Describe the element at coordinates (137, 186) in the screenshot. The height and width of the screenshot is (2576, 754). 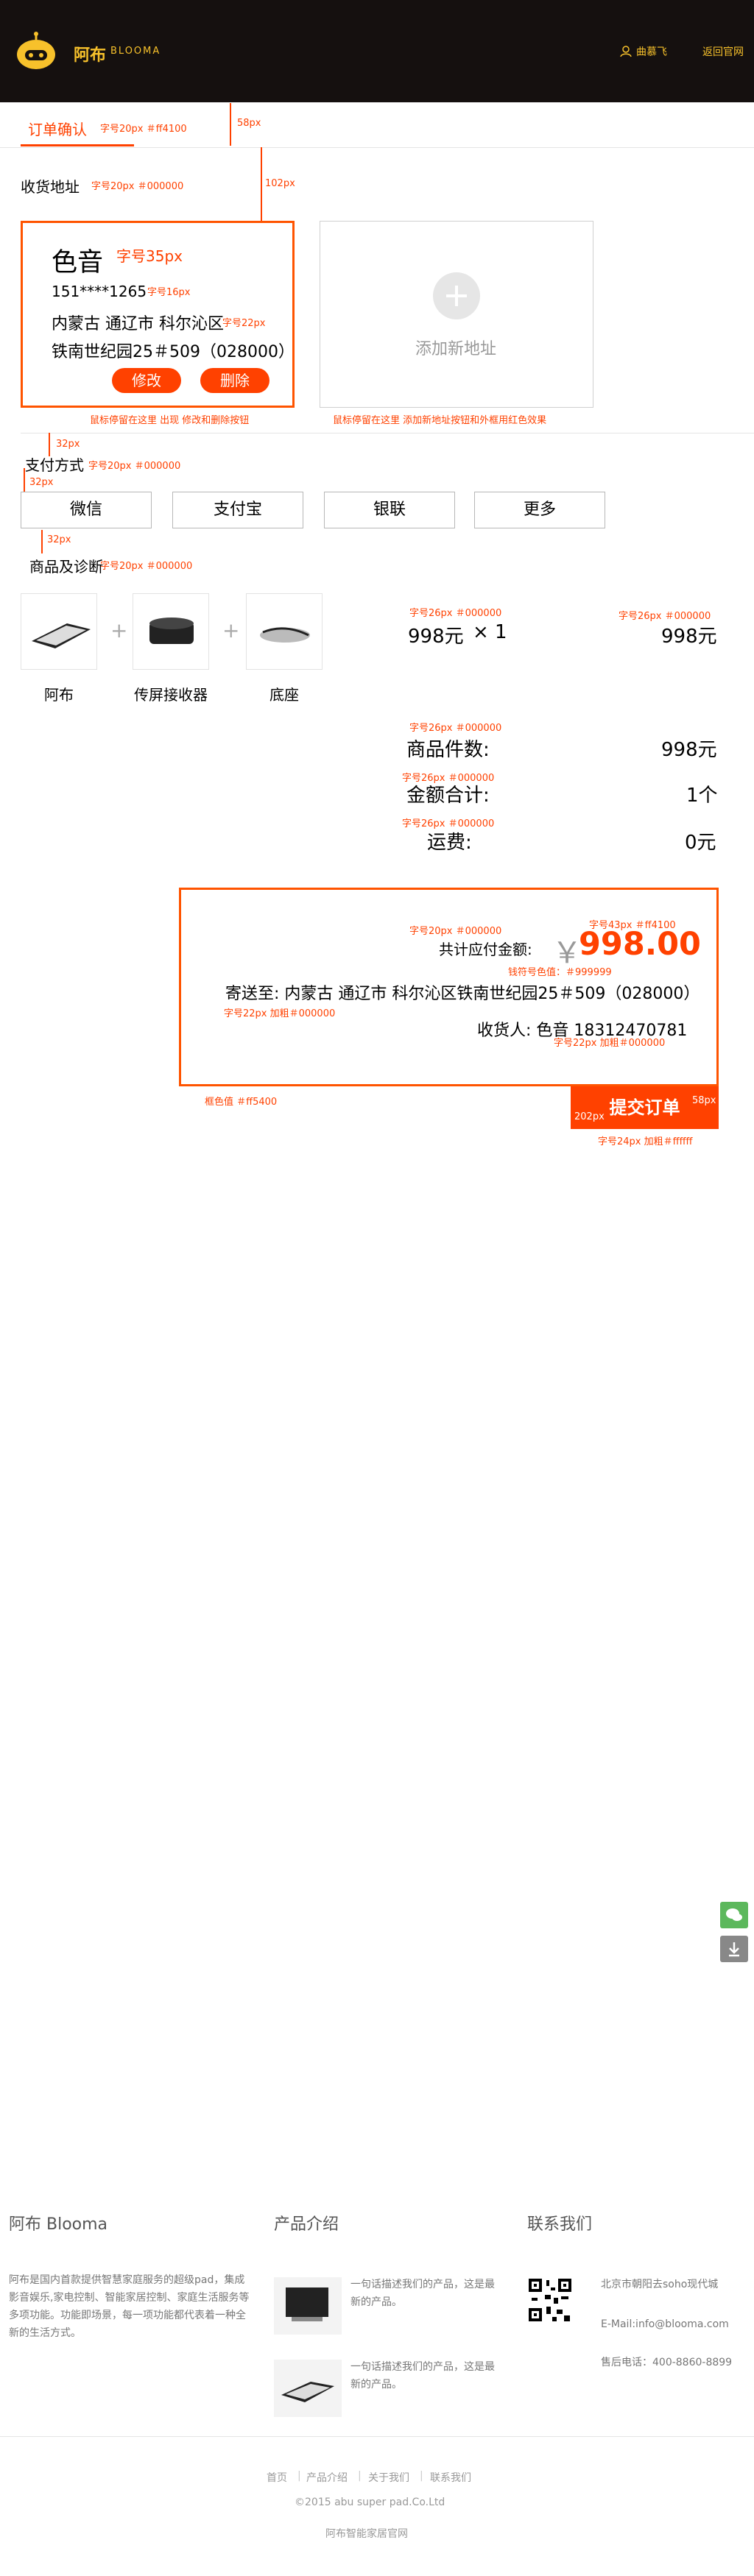
I see `annotation-address-title: 字号20px ＃000000` at that location.